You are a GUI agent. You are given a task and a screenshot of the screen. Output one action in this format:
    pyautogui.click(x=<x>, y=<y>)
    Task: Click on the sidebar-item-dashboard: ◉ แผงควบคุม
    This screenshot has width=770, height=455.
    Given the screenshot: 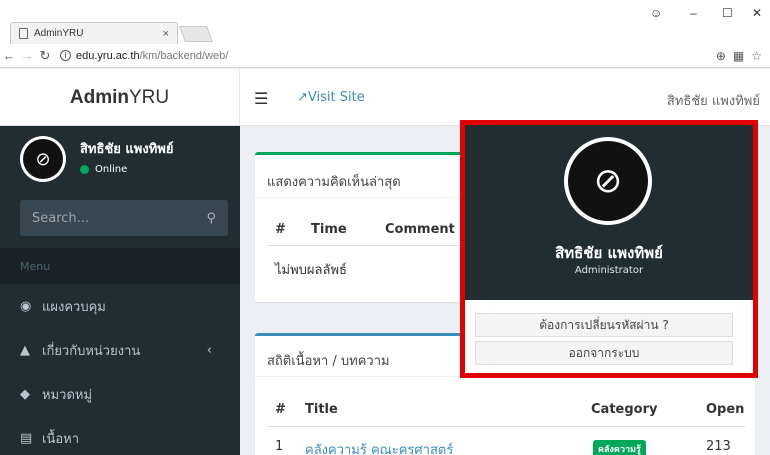 What is the action you would take?
    pyautogui.click(x=120, y=306)
    